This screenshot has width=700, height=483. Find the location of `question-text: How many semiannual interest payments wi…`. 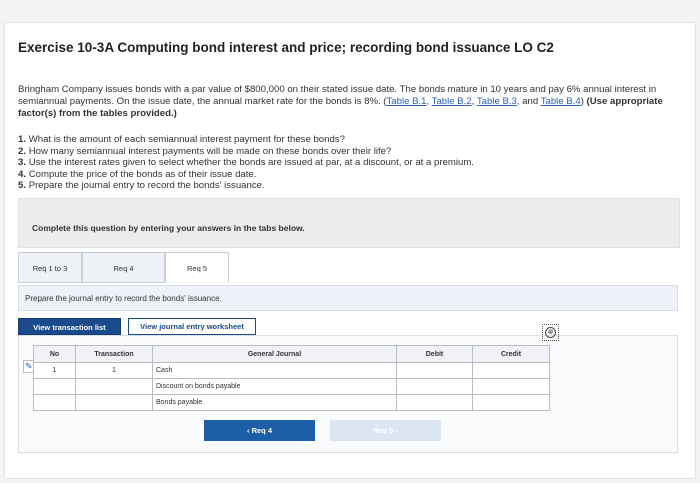

question-text: How many semiannual interest payments wi… is located at coordinates (210, 151).